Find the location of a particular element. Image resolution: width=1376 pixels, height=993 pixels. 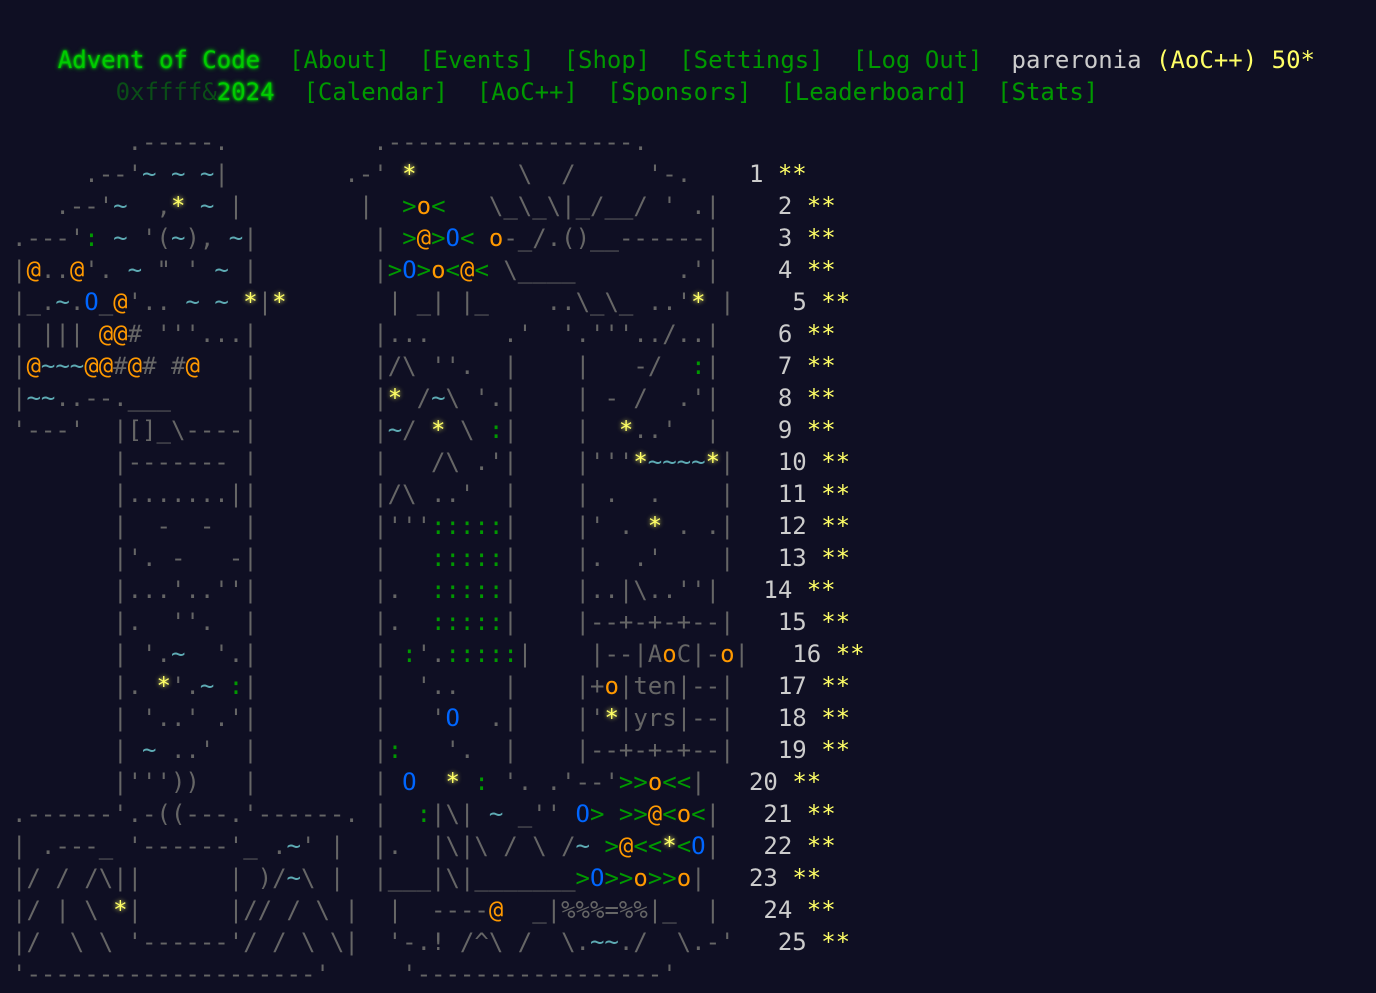

day-number: 5 is located at coordinates (799, 302).